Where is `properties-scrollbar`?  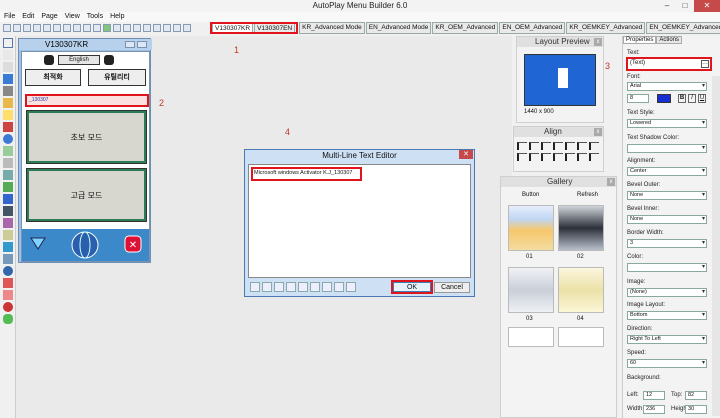 properties-scrollbar is located at coordinates (716, 246).